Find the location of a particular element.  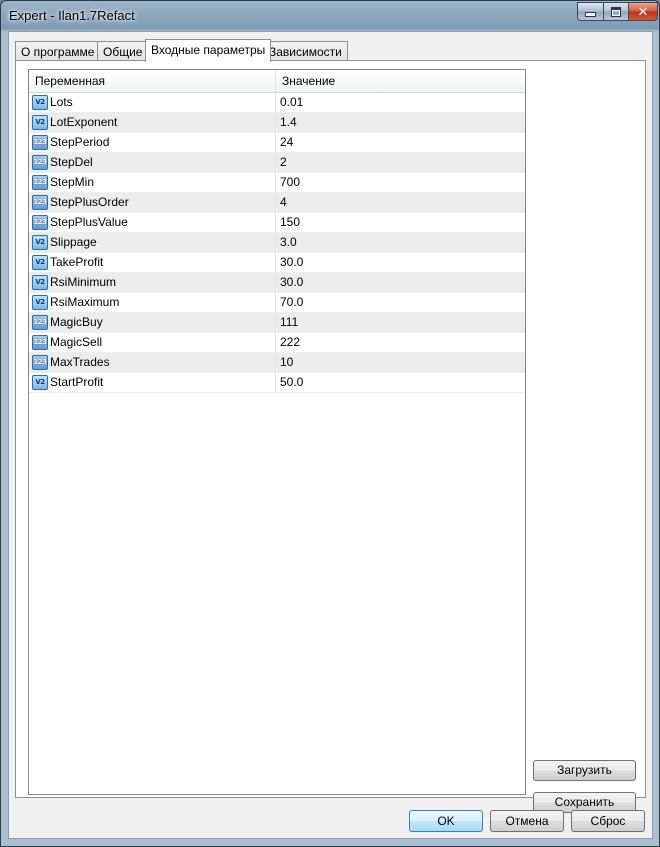

table-row: 123 StepPeriod 24 is located at coordinates (277, 143).